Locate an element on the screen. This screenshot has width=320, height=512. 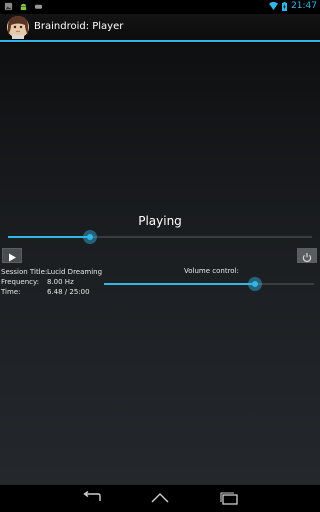
home-icon is located at coordinates (160, 498).